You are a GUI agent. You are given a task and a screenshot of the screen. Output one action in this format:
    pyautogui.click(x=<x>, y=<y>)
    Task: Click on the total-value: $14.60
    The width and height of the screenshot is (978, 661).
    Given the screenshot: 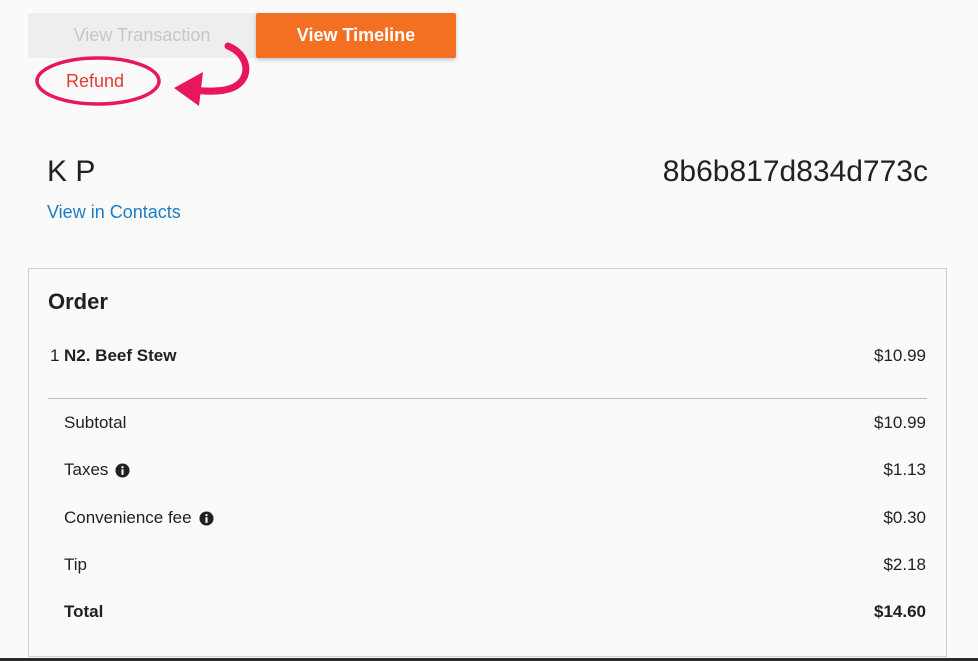 What is the action you would take?
    pyautogui.click(x=900, y=611)
    